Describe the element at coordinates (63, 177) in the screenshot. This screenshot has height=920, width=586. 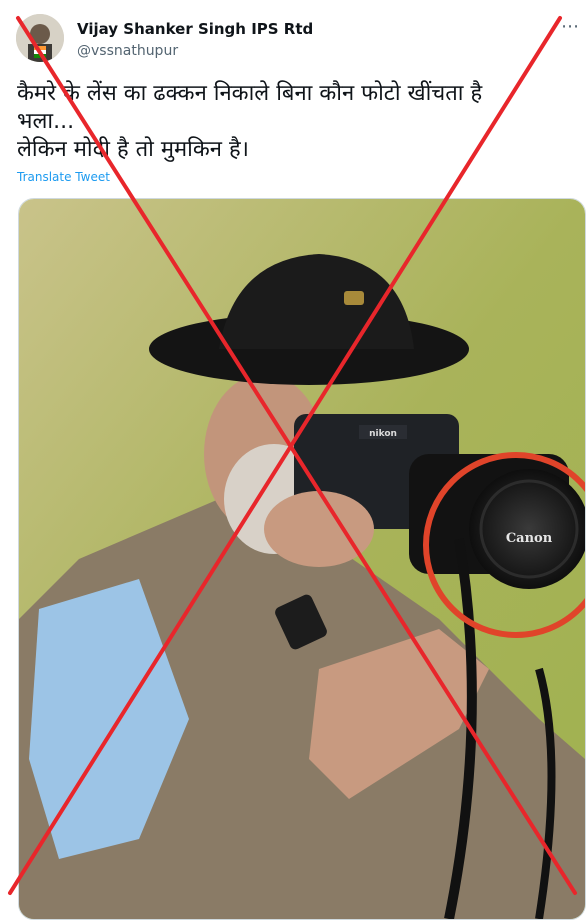
I see `translate-tweet-link: Translate Tweet` at that location.